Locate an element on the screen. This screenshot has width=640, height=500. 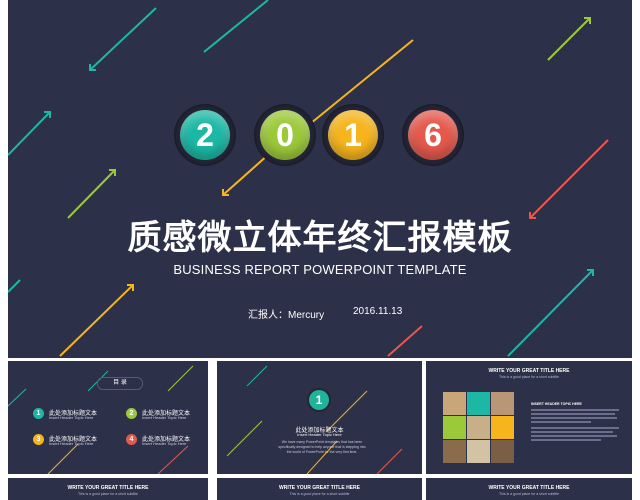
section-subtitle: Insert Header Topic Here is located at coordinates (319, 434).